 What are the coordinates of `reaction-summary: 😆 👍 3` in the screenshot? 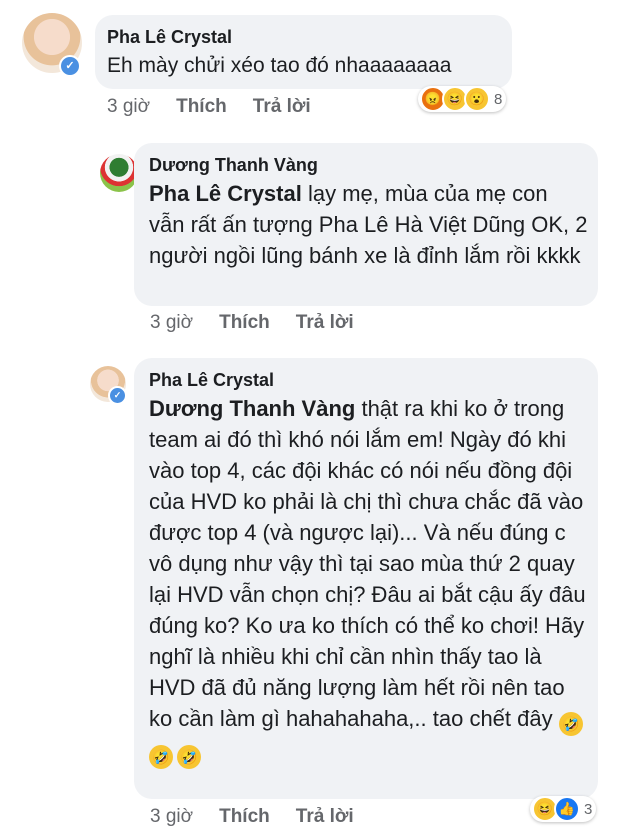 It's located at (563, 809).